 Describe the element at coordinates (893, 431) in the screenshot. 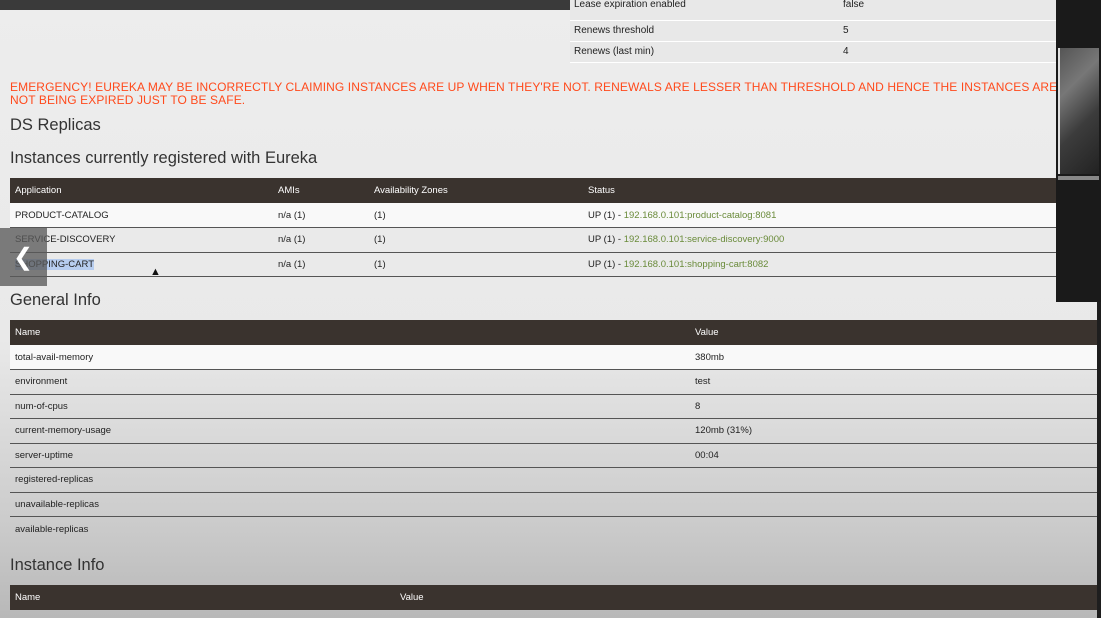

I see `info-value: 120mb (31%)` at that location.